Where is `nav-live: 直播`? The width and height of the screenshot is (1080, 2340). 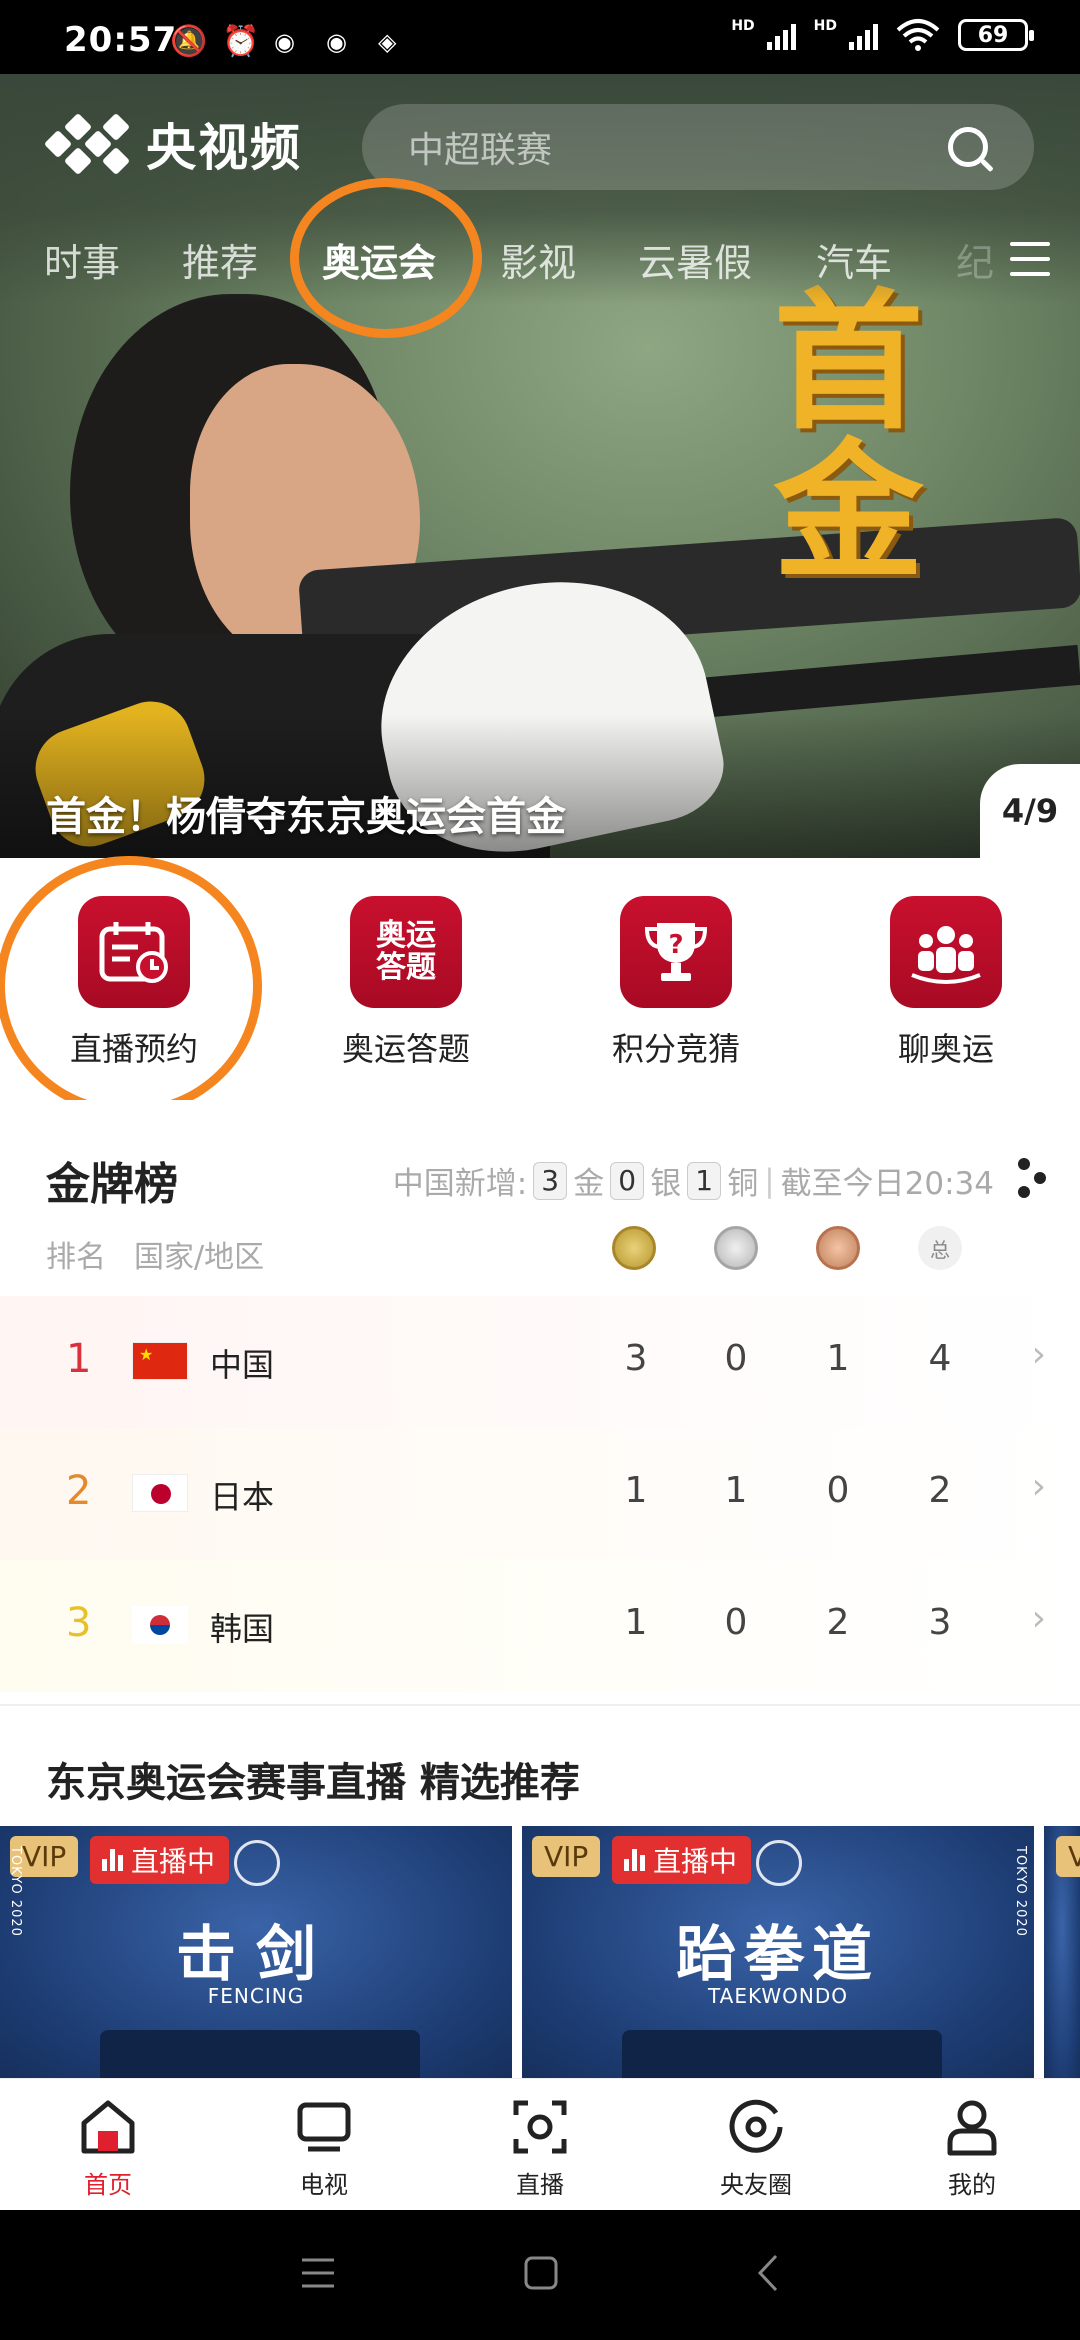
nav-live: 直播 is located at coordinates (540, 2148).